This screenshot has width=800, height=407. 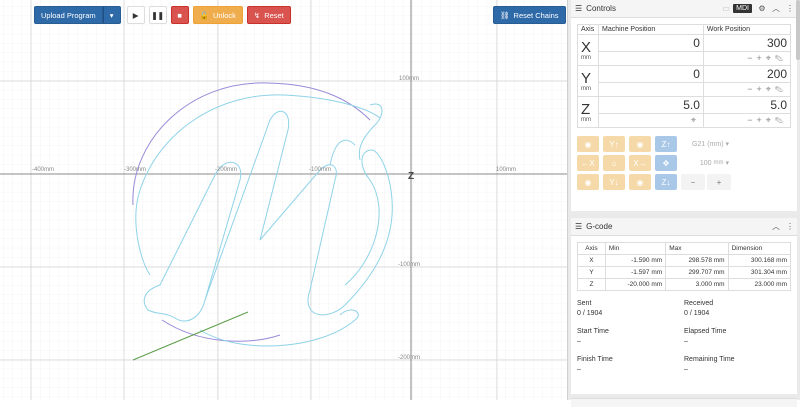 I want to click on unlock-label: Unlock, so click(x=224, y=15).